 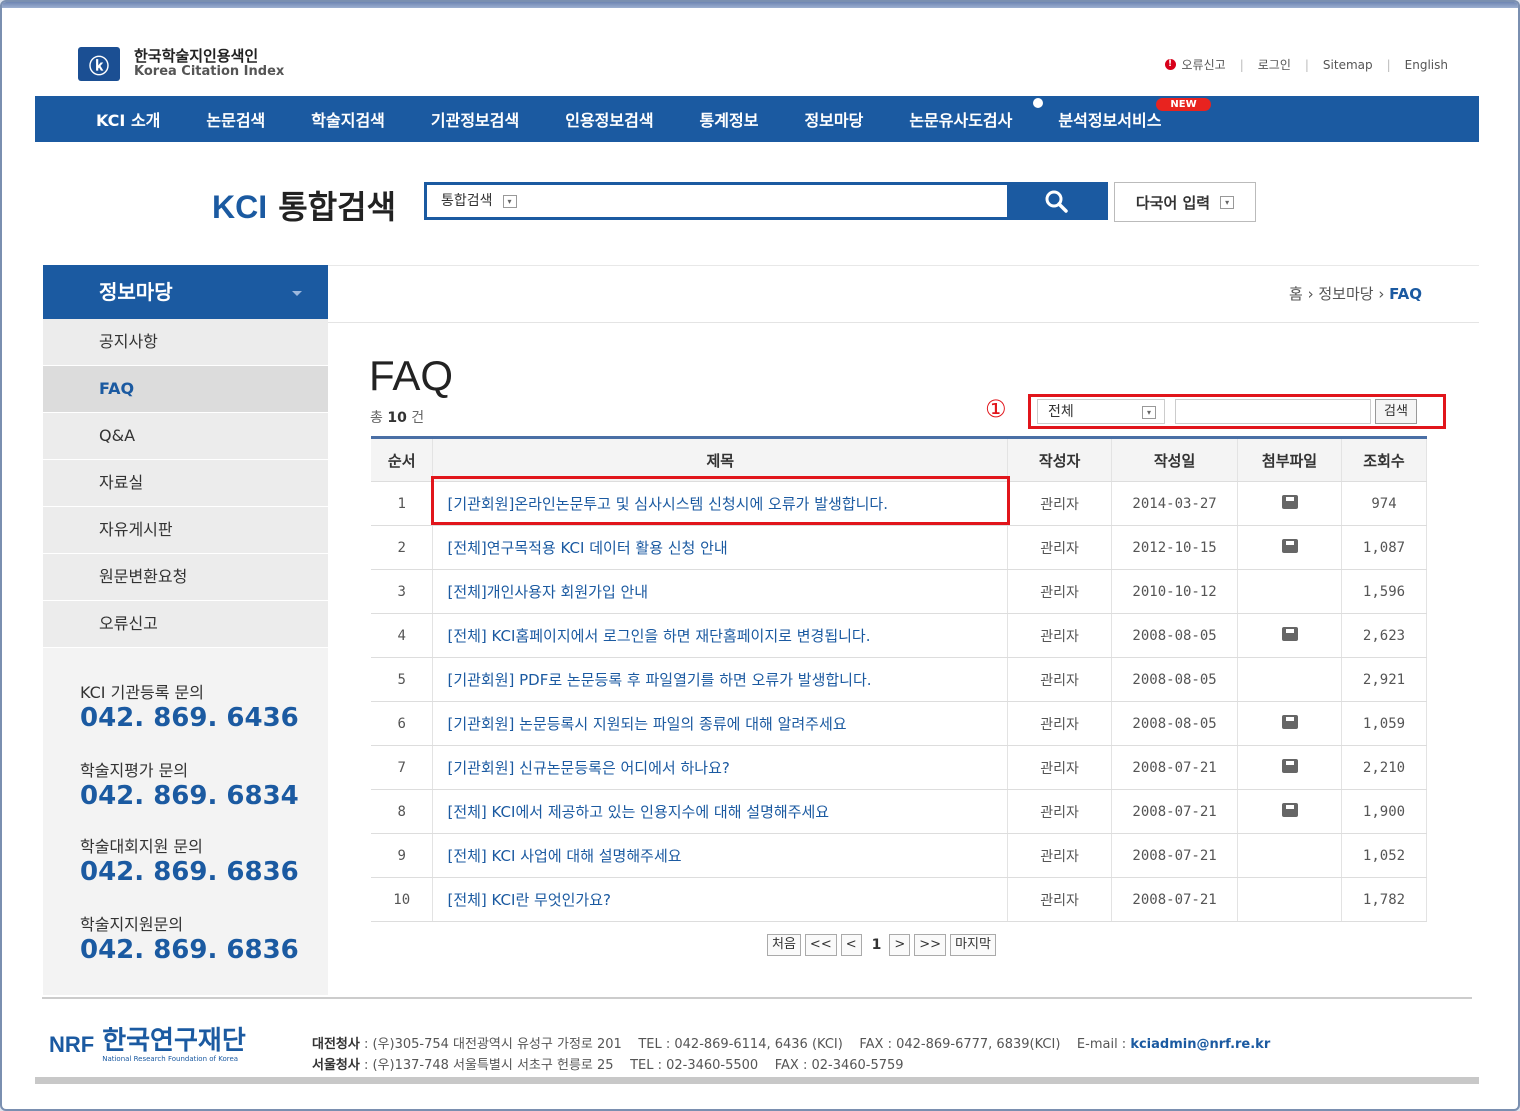 What do you see at coordinates (499, 201) in the screenshot?
I see `search-scope-select: 통합검색 ▾` at bounding box center [499, 201].